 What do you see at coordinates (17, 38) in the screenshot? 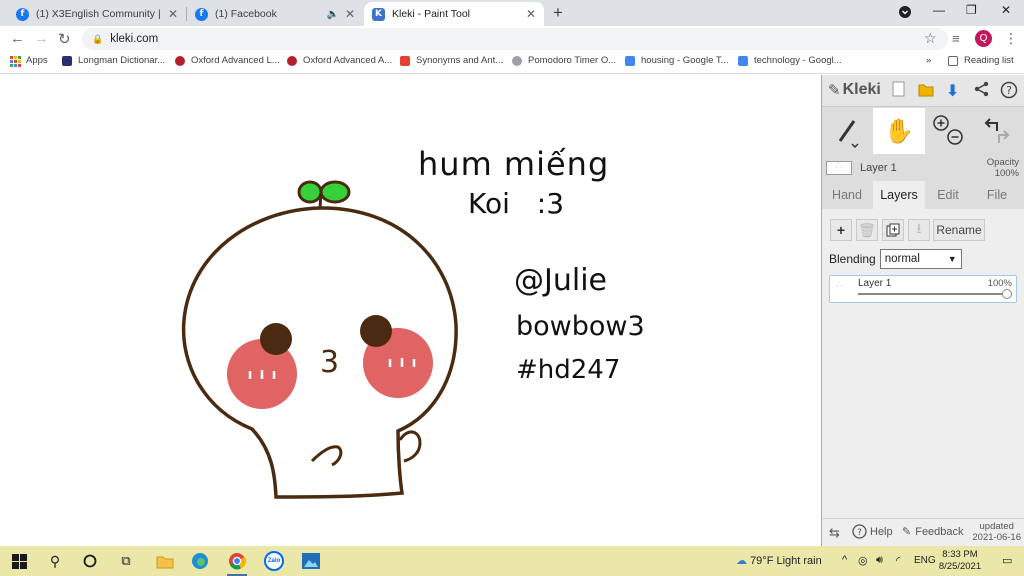
I see `back-icon: ←` at bounding box center [17, 38].